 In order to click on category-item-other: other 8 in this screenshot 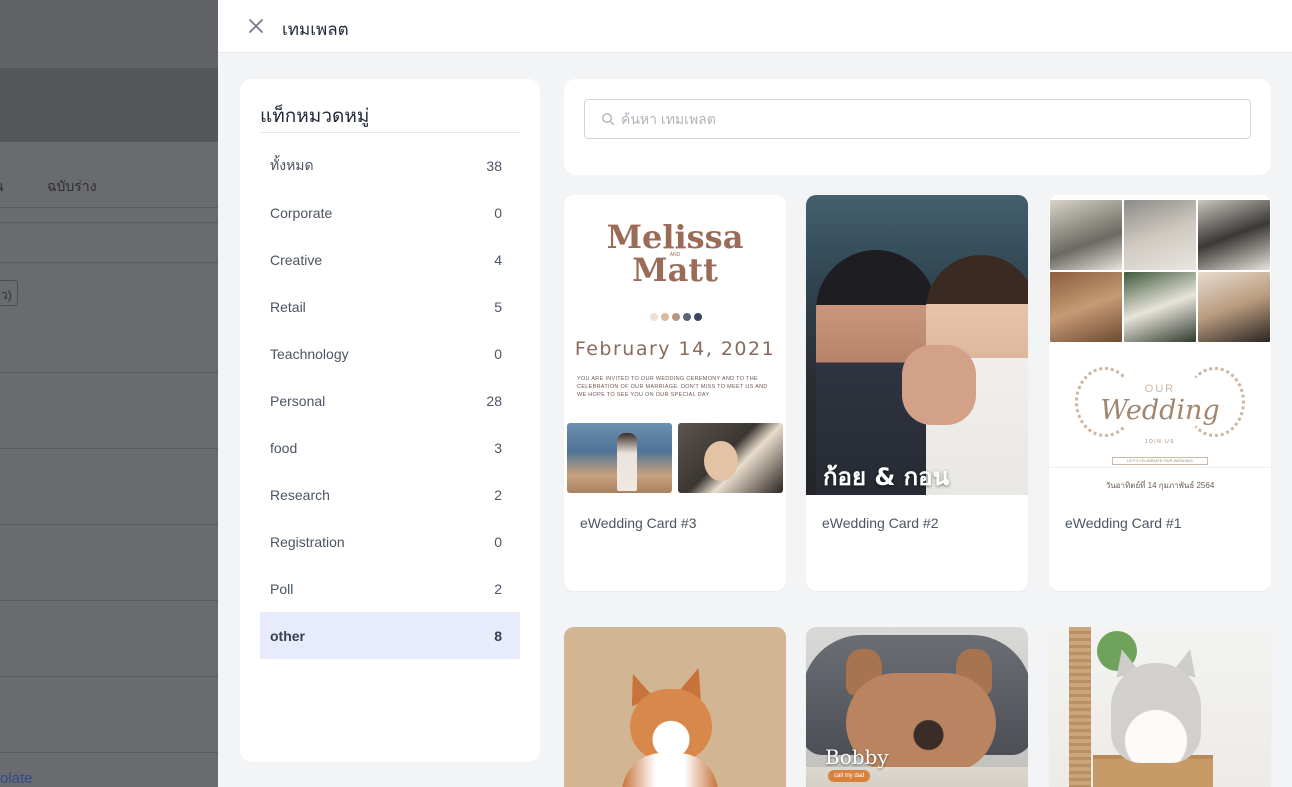, I will do `click(390, 635)`.